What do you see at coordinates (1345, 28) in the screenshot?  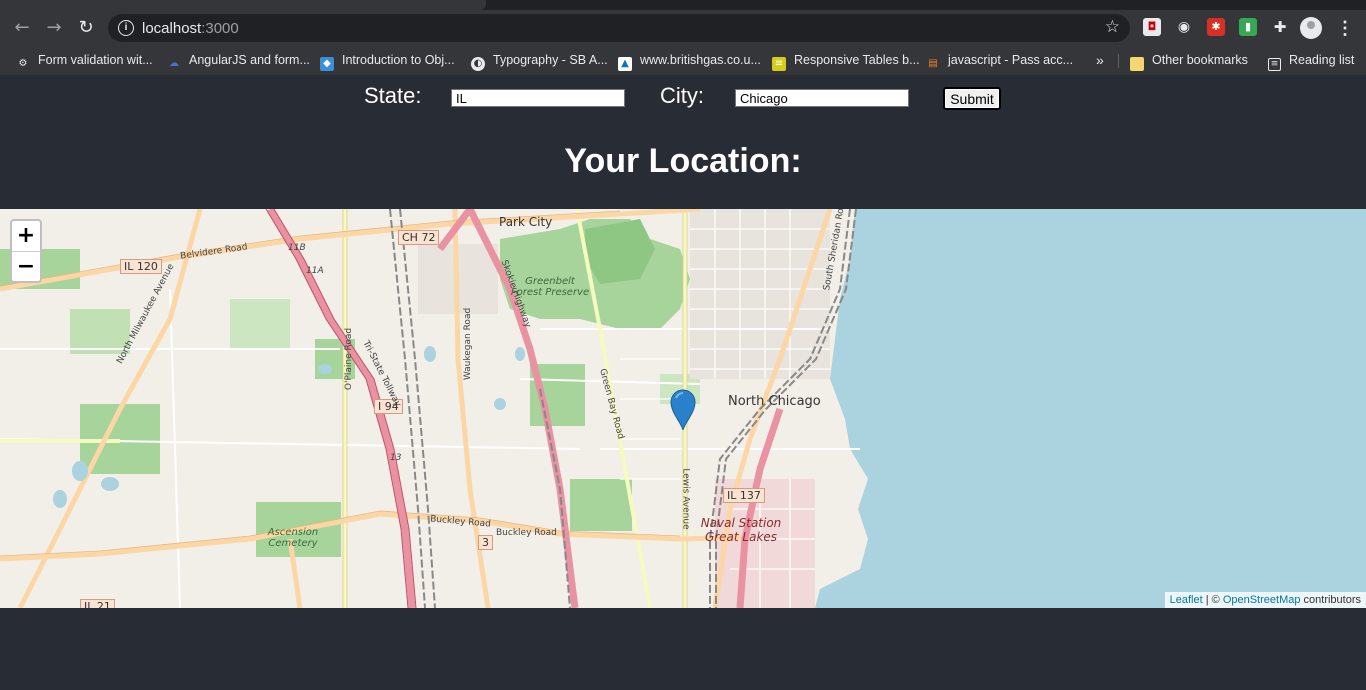 I see `browser-menu-icon: ⋮` at bounding box center [1345, 28].